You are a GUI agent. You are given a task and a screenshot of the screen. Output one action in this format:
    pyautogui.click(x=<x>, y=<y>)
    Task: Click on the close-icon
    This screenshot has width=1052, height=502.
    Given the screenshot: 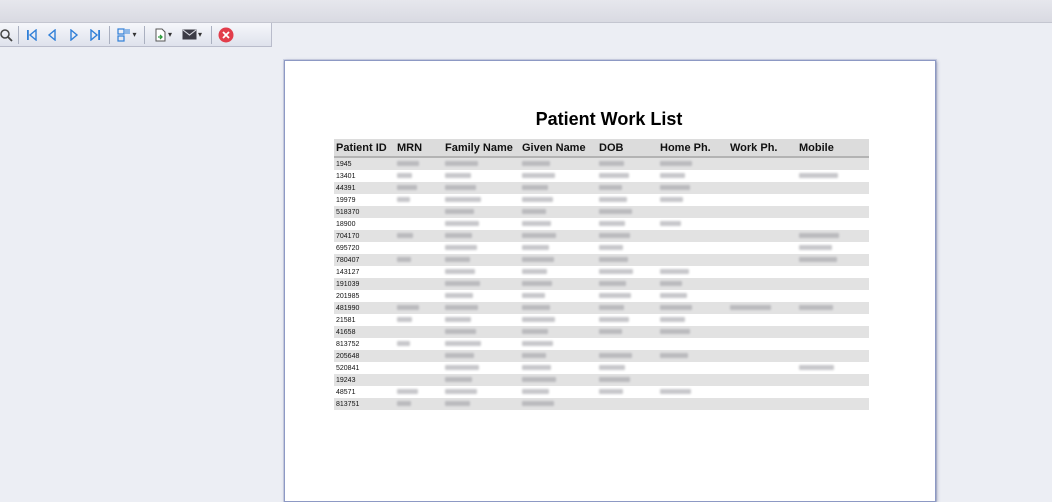 What is the action you would take?
    pyautogui.click(x=226, y=35)
    